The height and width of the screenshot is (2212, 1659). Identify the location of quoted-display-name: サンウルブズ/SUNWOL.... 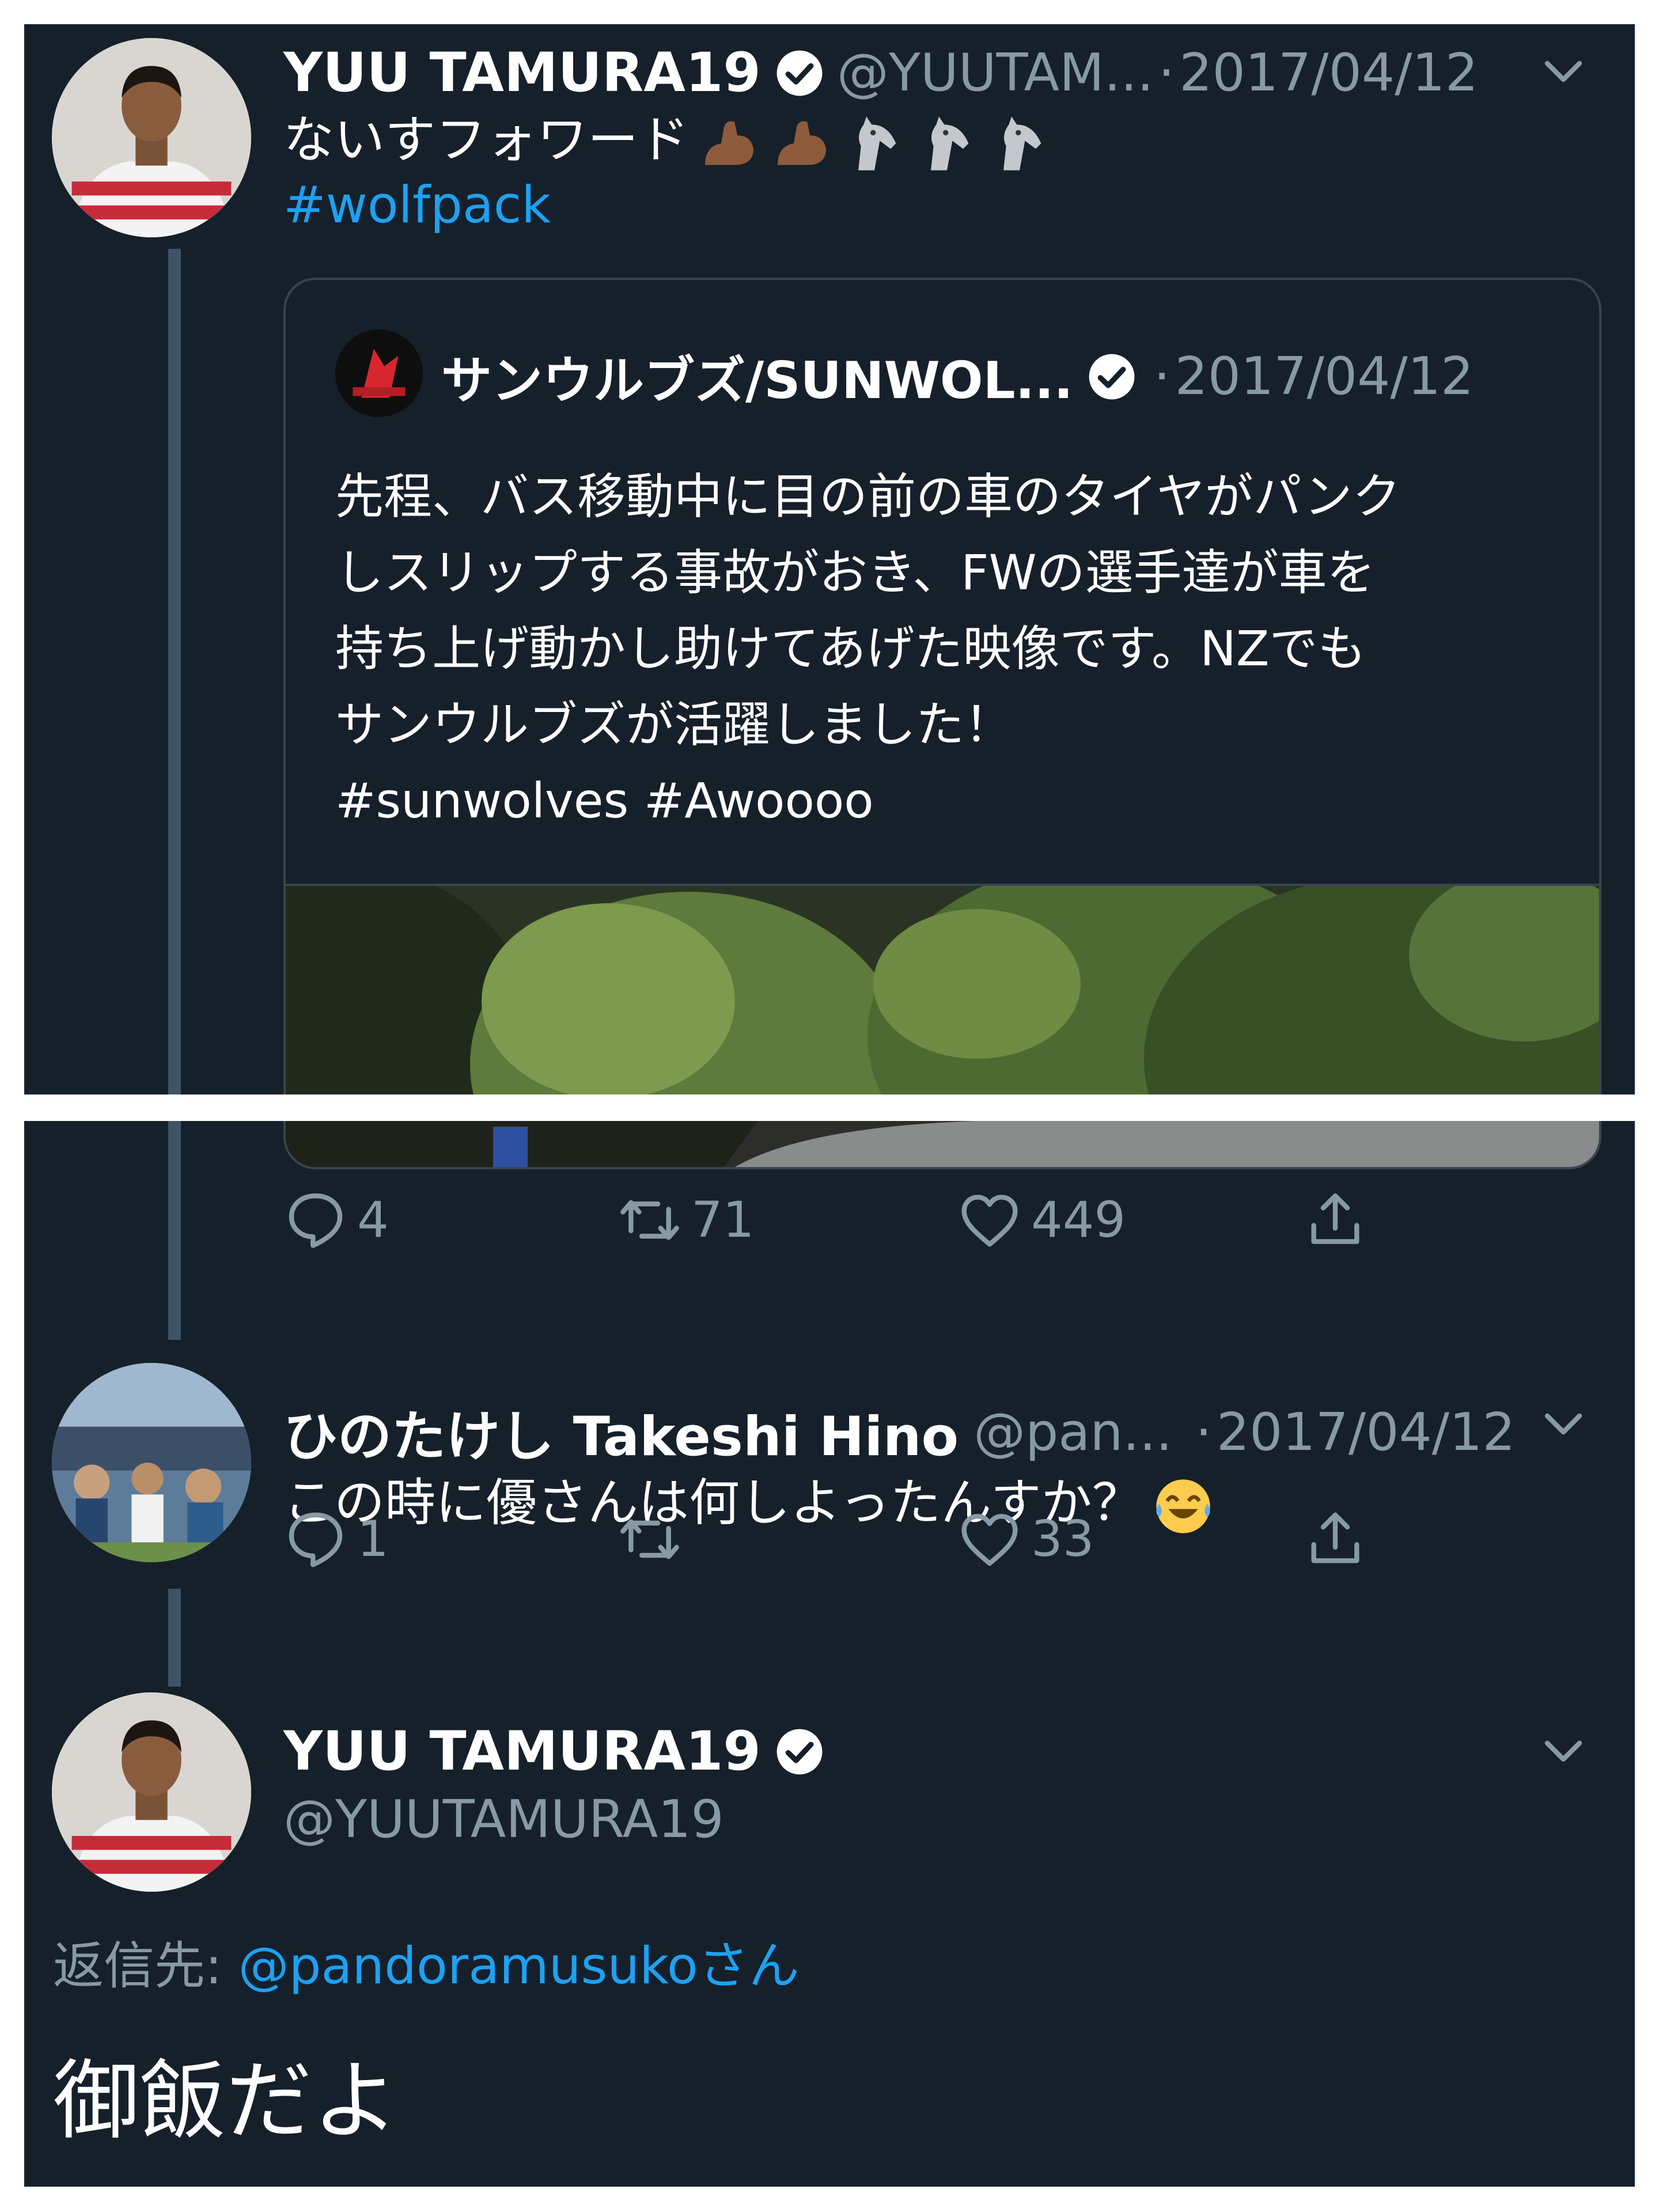
(757, 376).